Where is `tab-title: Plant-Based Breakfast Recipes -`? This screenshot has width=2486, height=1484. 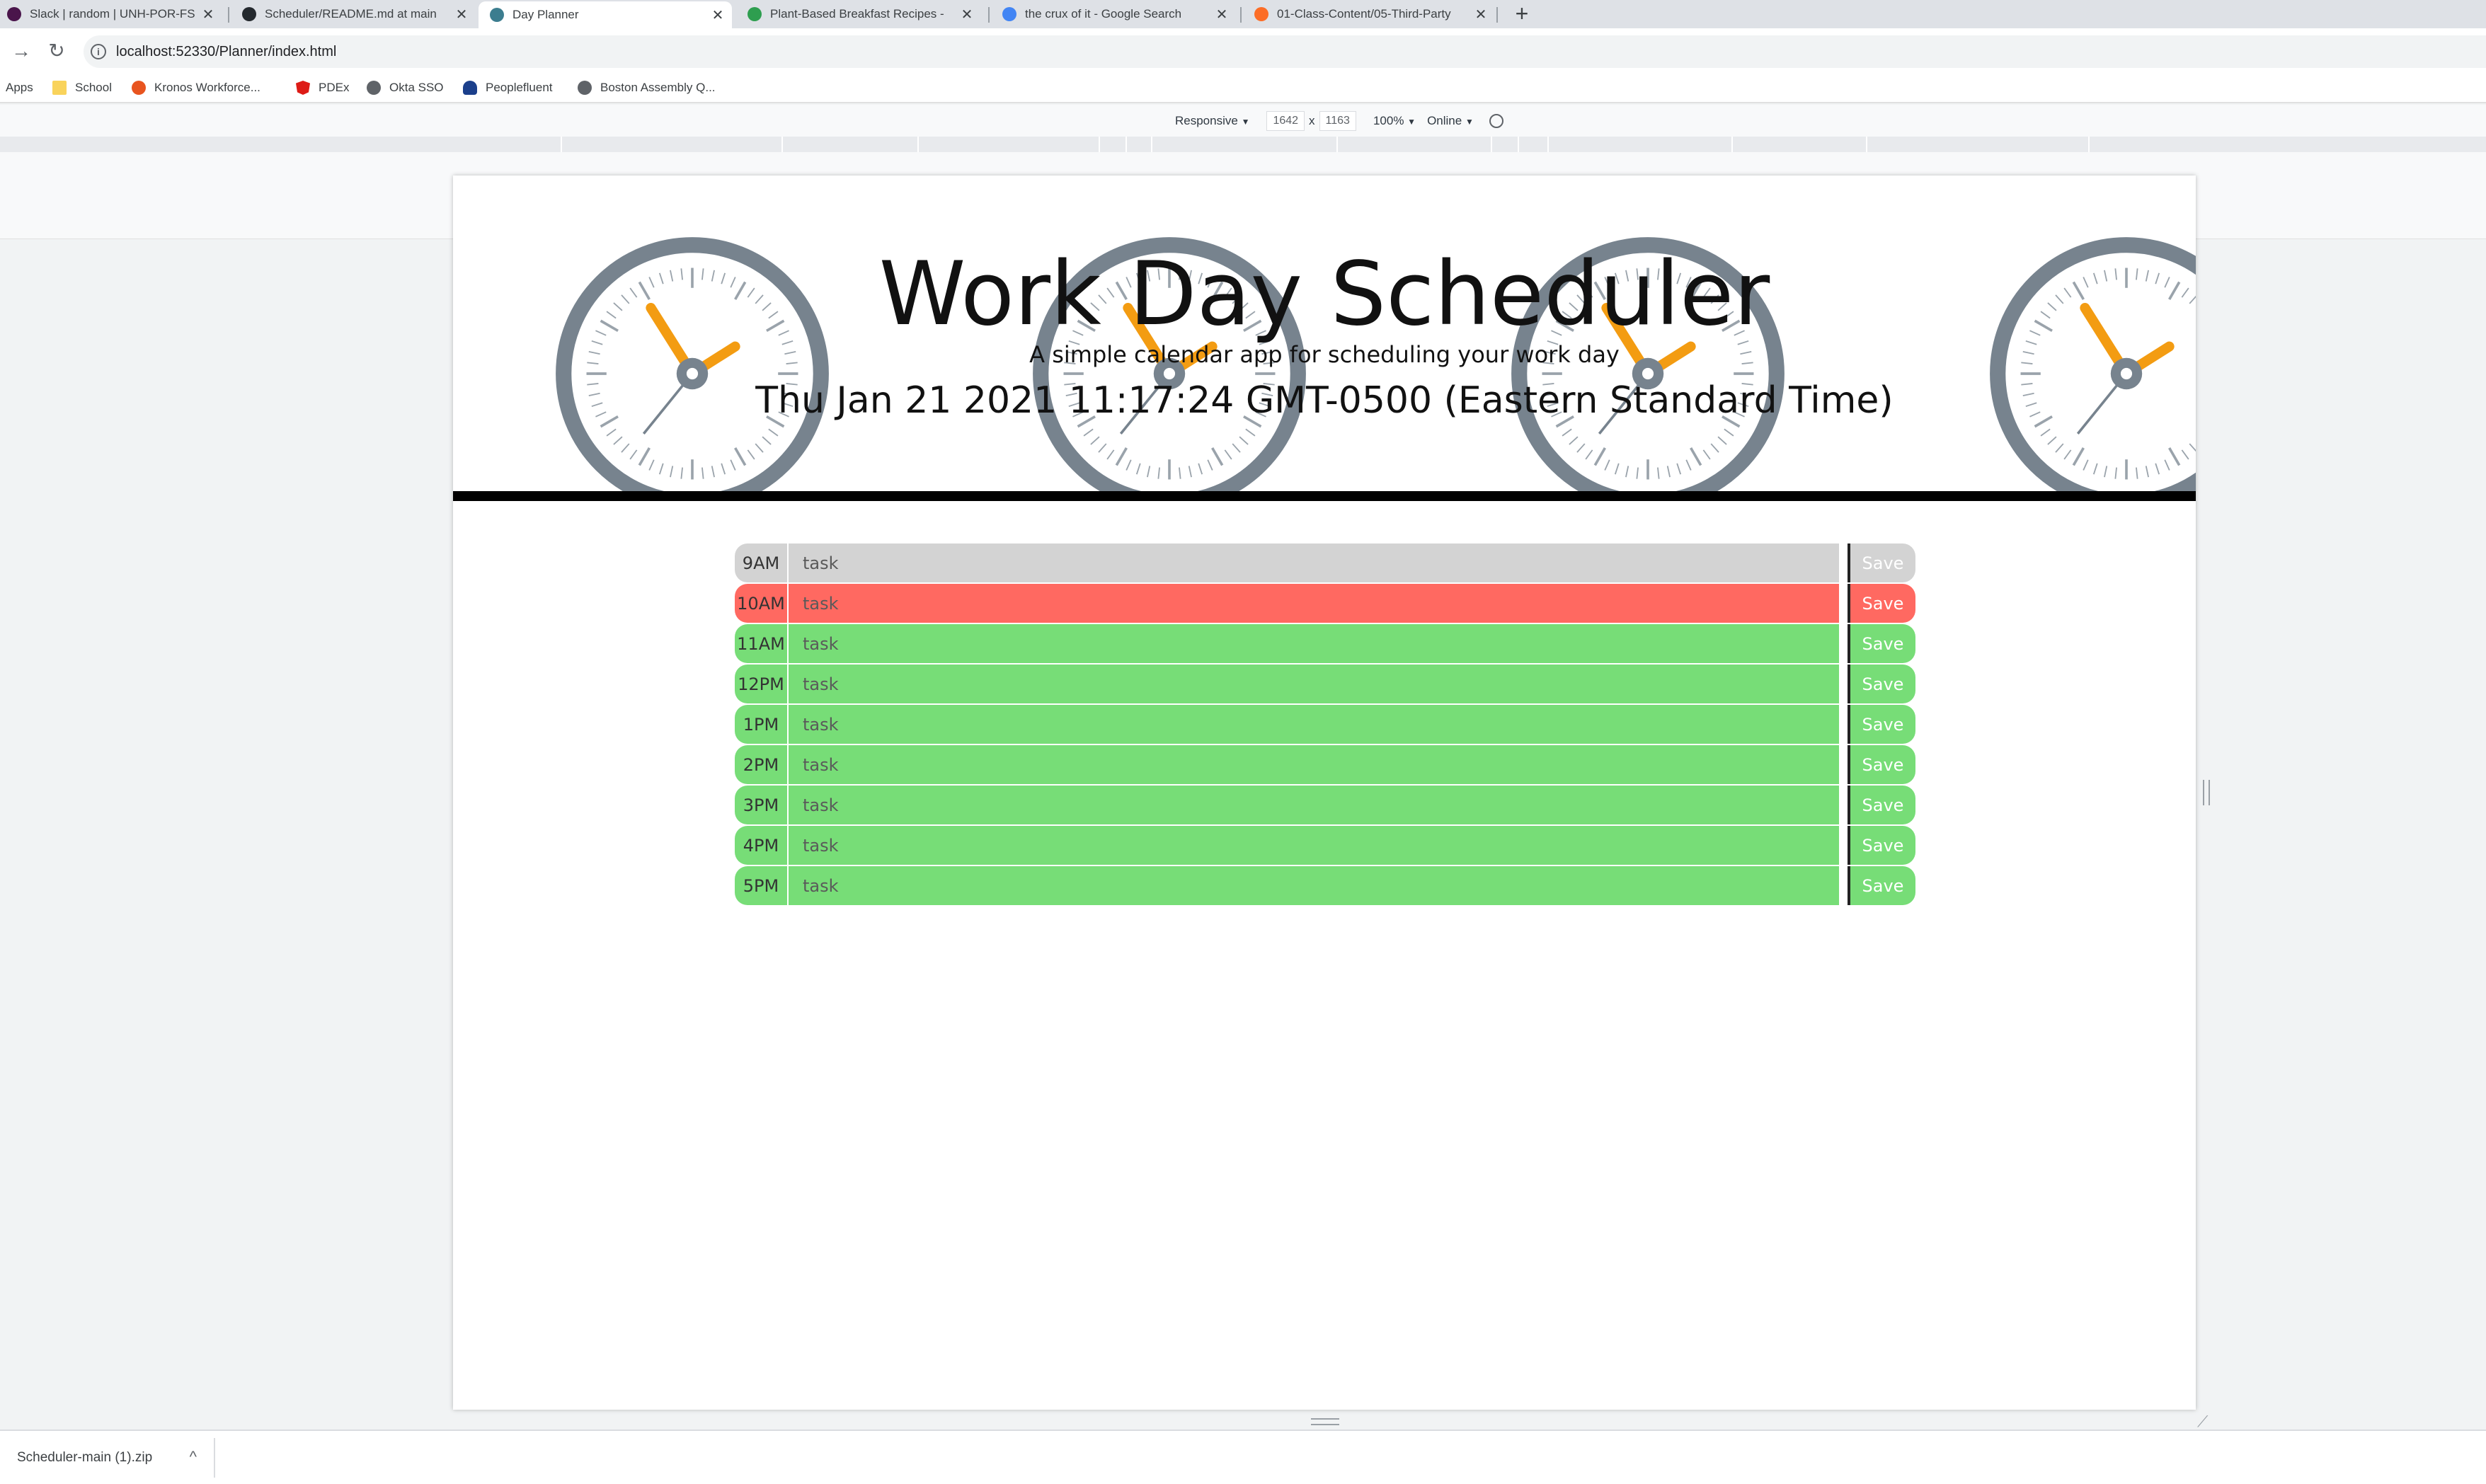 tab-title: Plant-Based Breakfast Recipes - is located at coordinates (857, 14).